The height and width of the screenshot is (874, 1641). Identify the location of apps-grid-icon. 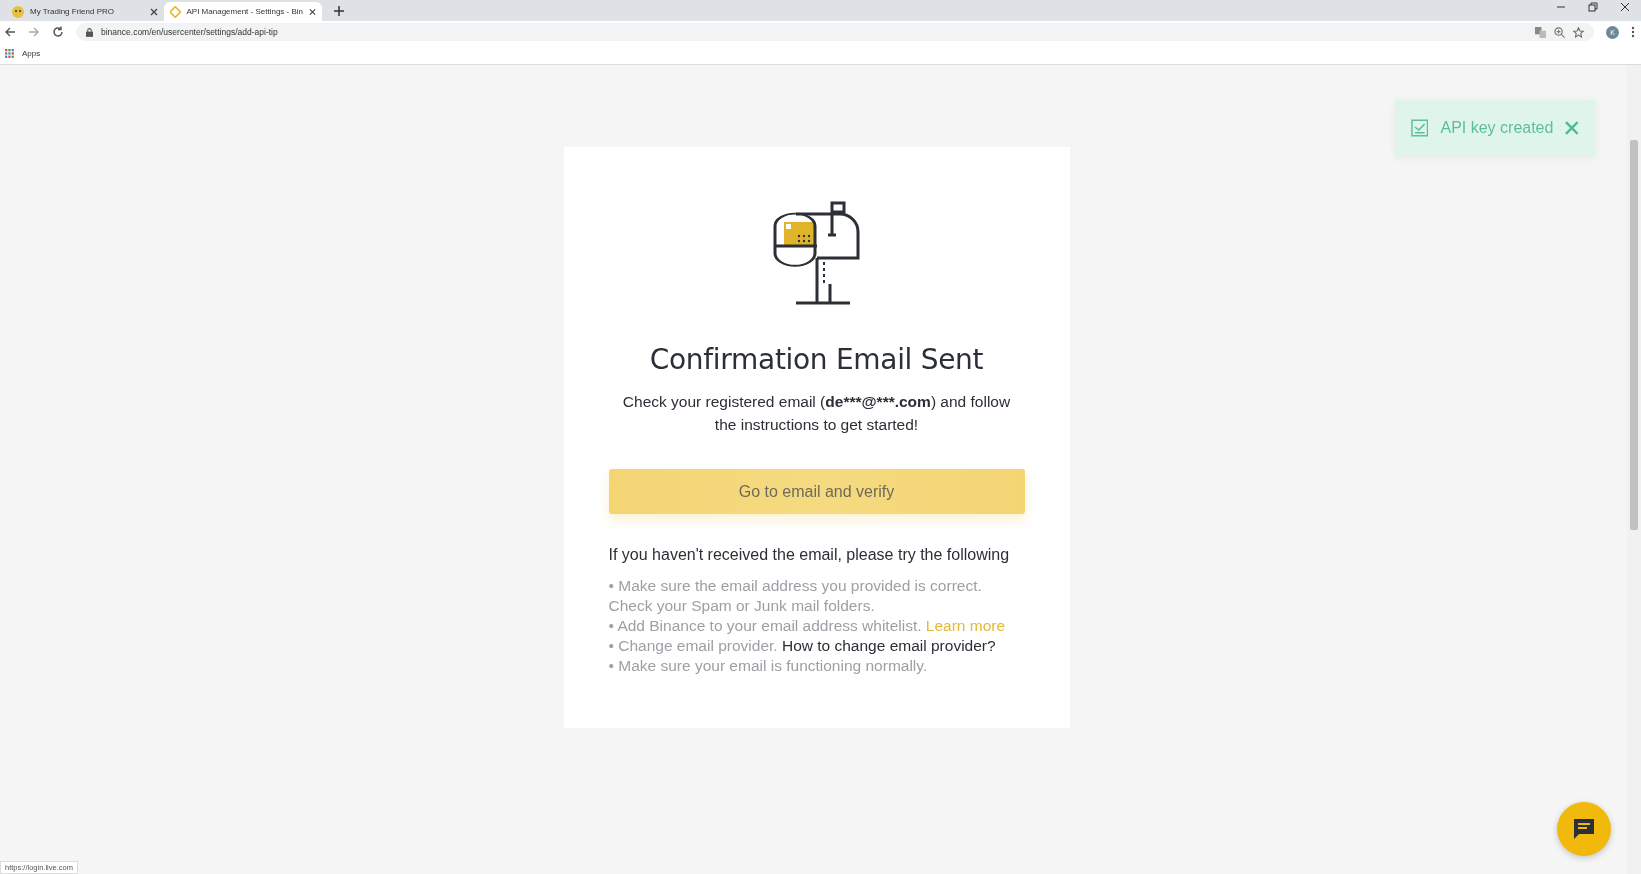
(9, 53).